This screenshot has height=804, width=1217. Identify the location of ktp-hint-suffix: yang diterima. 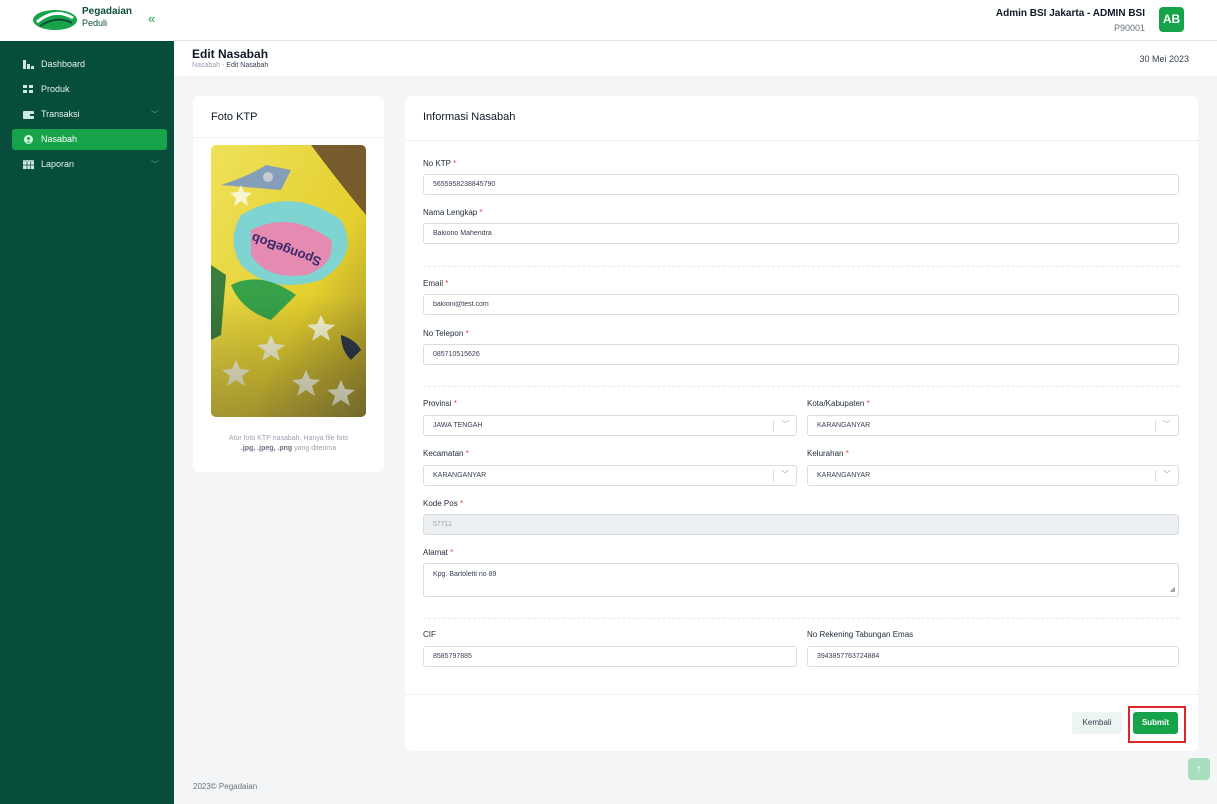
(315, 448).